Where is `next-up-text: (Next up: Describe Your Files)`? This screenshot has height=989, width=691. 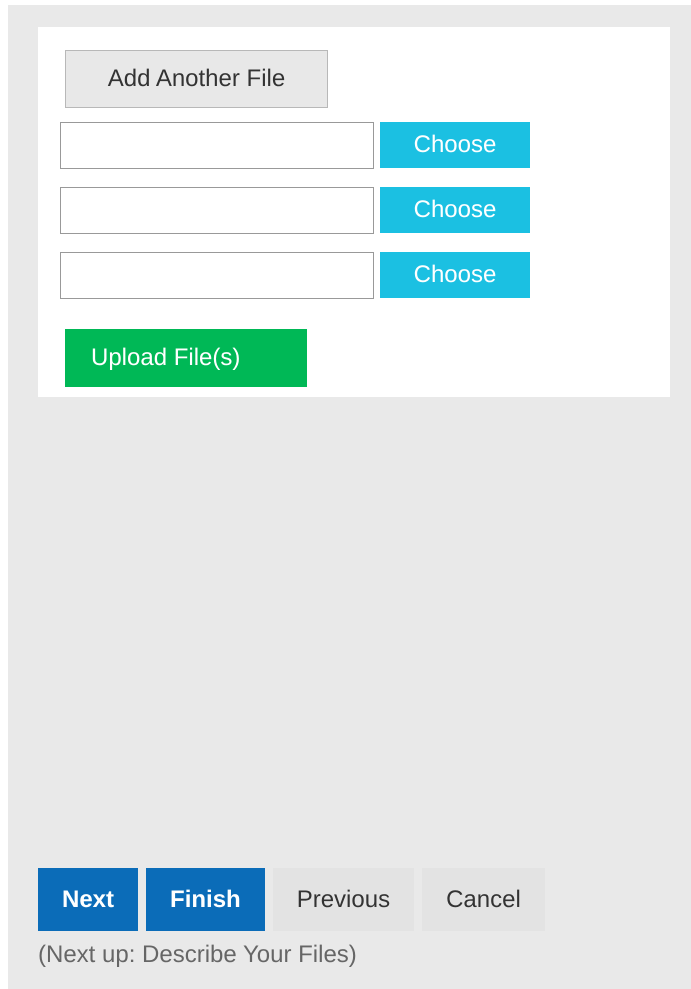 next-up-text: (Next up: Describe Your Files) is located at coordinates (198, 955).